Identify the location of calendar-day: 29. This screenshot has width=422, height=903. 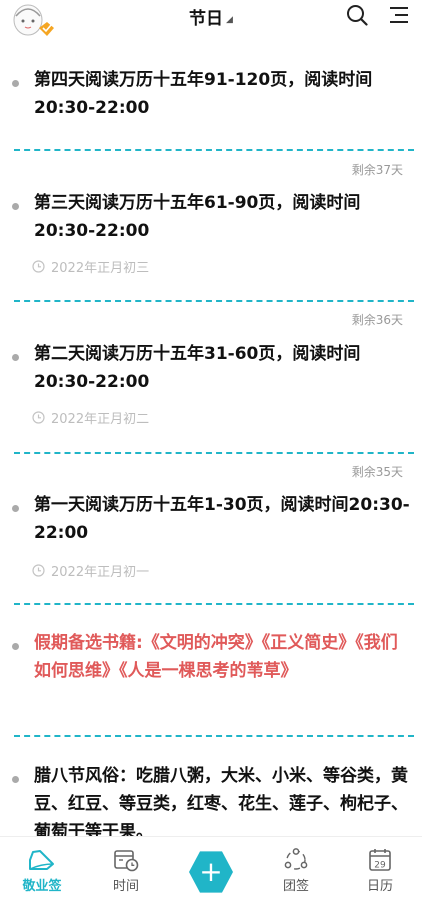
(380, 866).